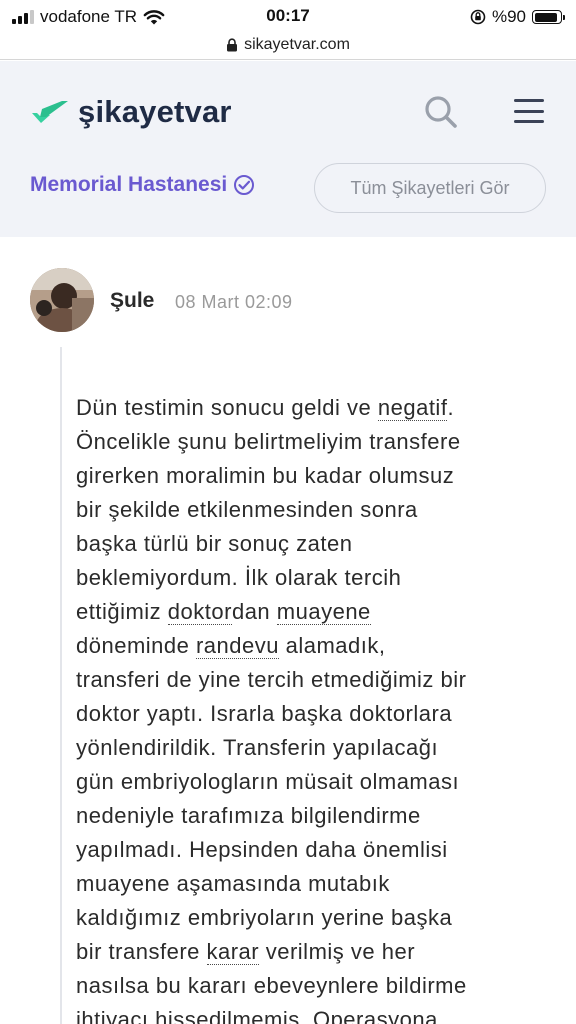 This screenshot has width=576, height=1024. What do you see at coordinates (154, 17) in the screenshot?
I see `wifi-icon` at bounding box center [154, 17].